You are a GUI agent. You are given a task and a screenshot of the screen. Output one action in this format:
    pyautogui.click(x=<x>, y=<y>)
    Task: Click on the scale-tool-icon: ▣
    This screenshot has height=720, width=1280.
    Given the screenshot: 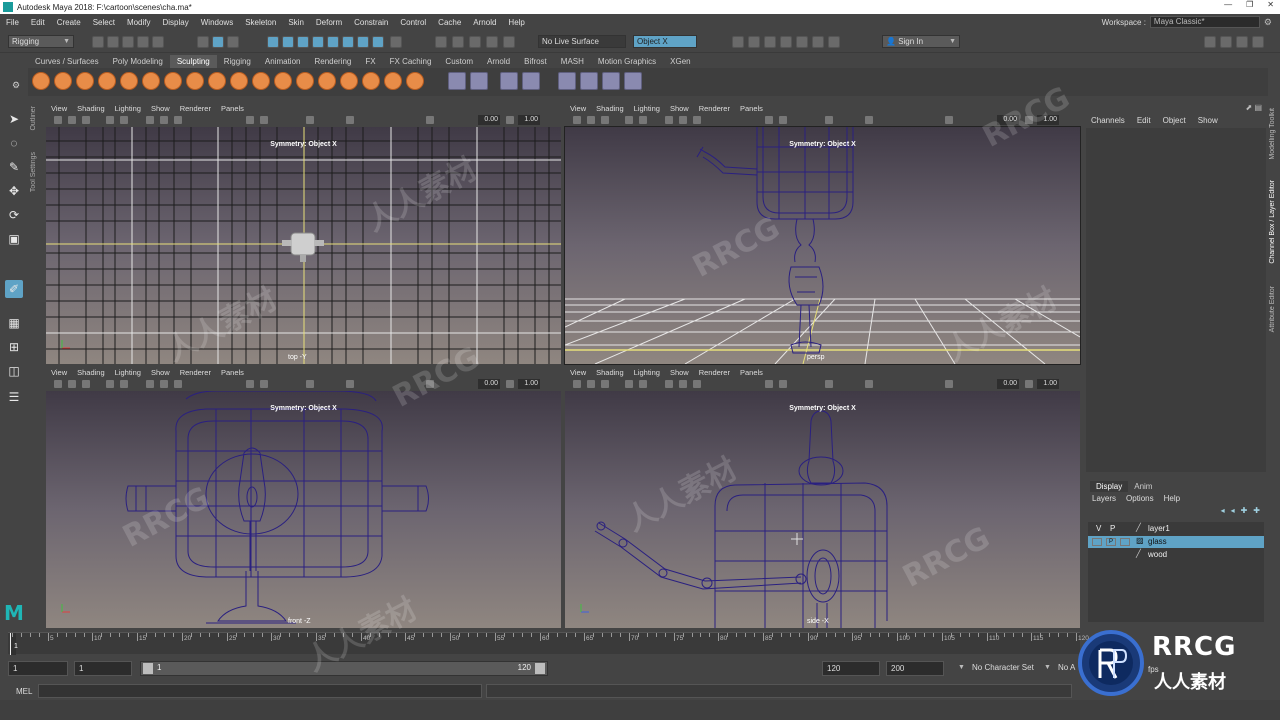 What is the action you would take?
    pyautogui.click(x=14, y=239)
    